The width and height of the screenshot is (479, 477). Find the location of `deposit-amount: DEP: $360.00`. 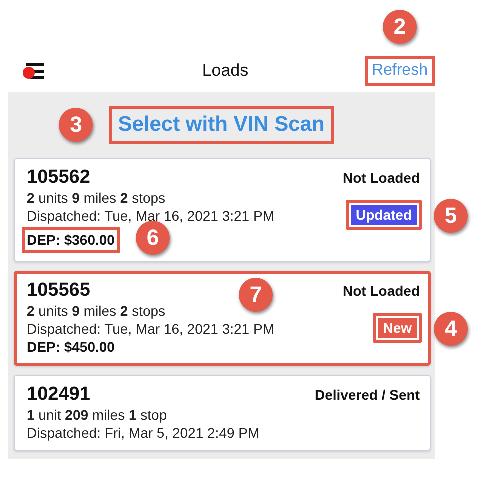

deposit-amount: DEP: $360.00 is located at coordinates (71, 240).